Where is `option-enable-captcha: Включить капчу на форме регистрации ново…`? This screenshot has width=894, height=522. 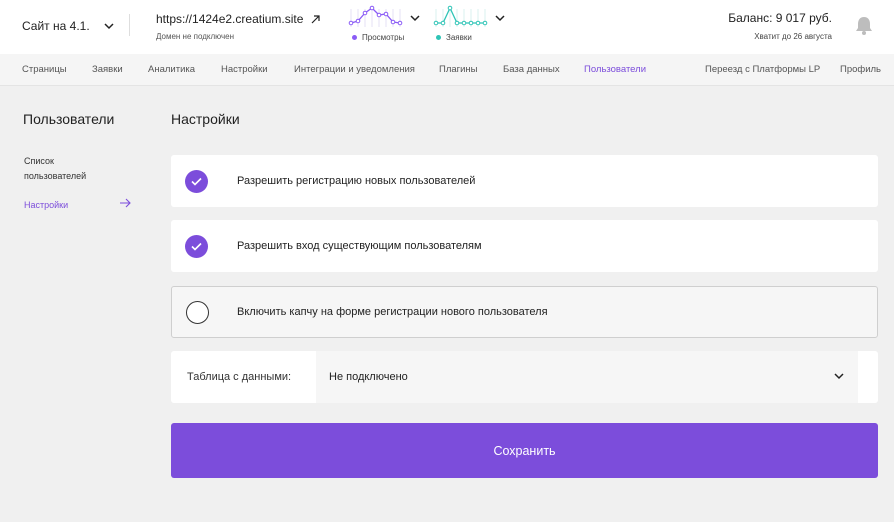 option-enable-captcha: Включить капчу на форме регистрации ново… is located at coordinates (524, 312).